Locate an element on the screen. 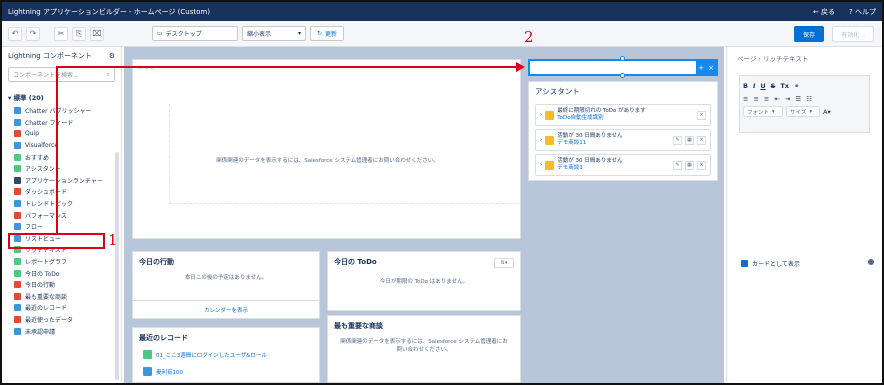 The width and height of the screenshot is (884, 385). cut-icon: ✂ is located at coordinates (61, 33).